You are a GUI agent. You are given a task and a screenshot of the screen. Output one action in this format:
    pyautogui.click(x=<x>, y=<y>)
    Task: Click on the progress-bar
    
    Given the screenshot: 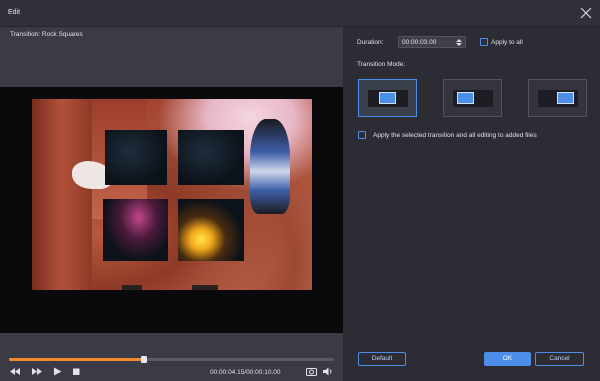 What is the action you would take?
    pyautogui.click(x=171, y=359)
    